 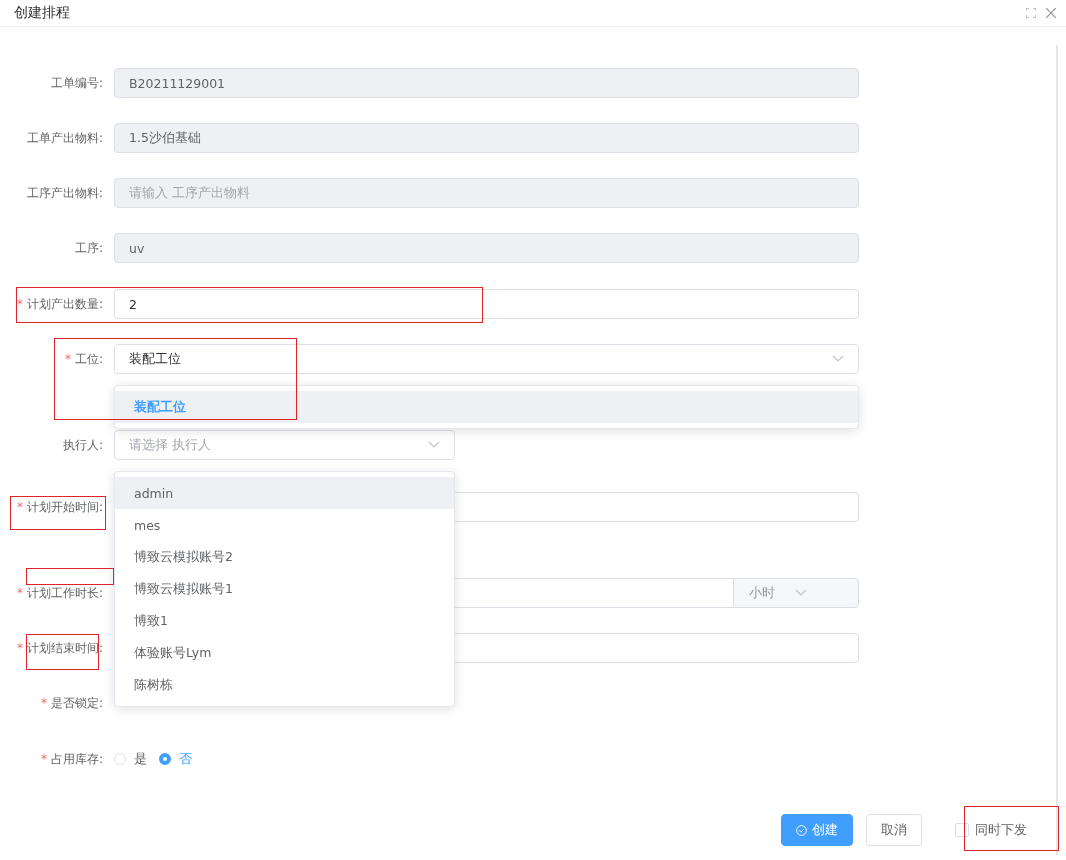 I want to click on field-label: * 计划开始时间:, so click(x=59, y=507).